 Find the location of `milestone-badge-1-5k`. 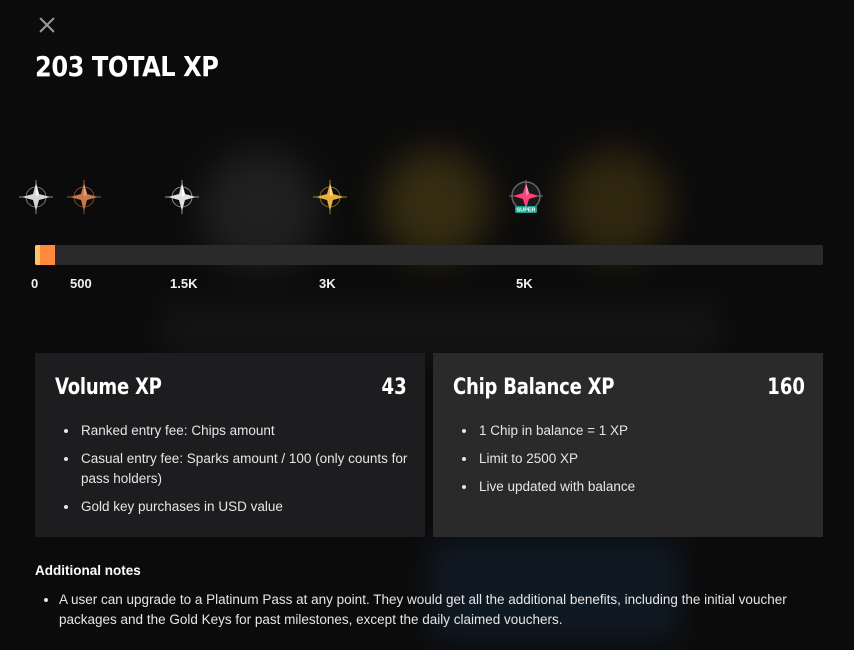

milestone-badge-1-5k is located at coordinates (182, 197).